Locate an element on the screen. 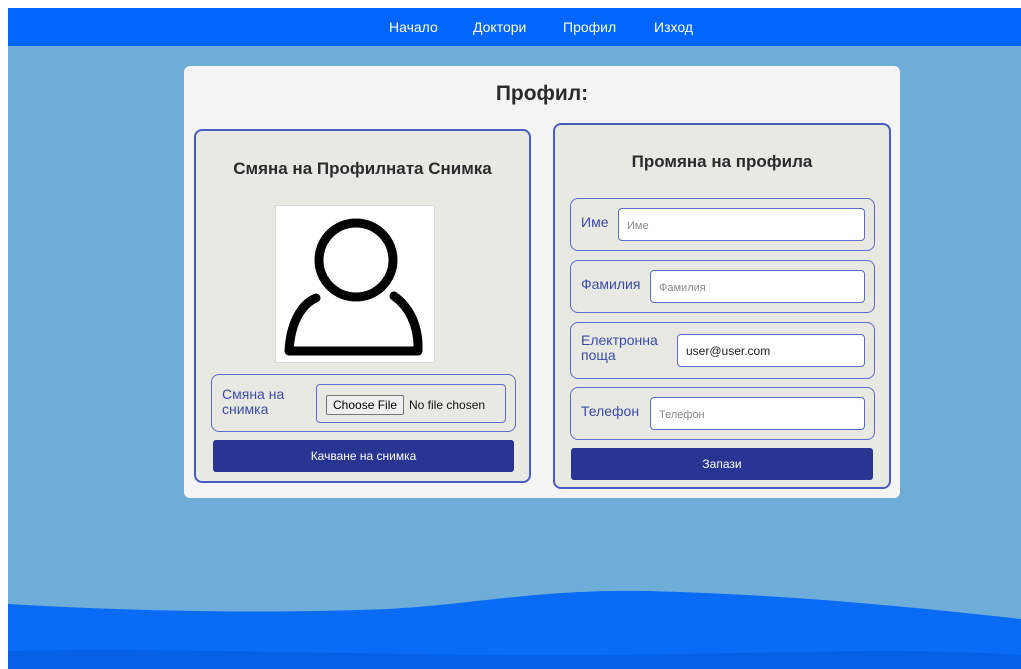 The width and height of the screenshot is (1021, 669). file-input: Choose File No file chosen is located at coordinates (411, 403).